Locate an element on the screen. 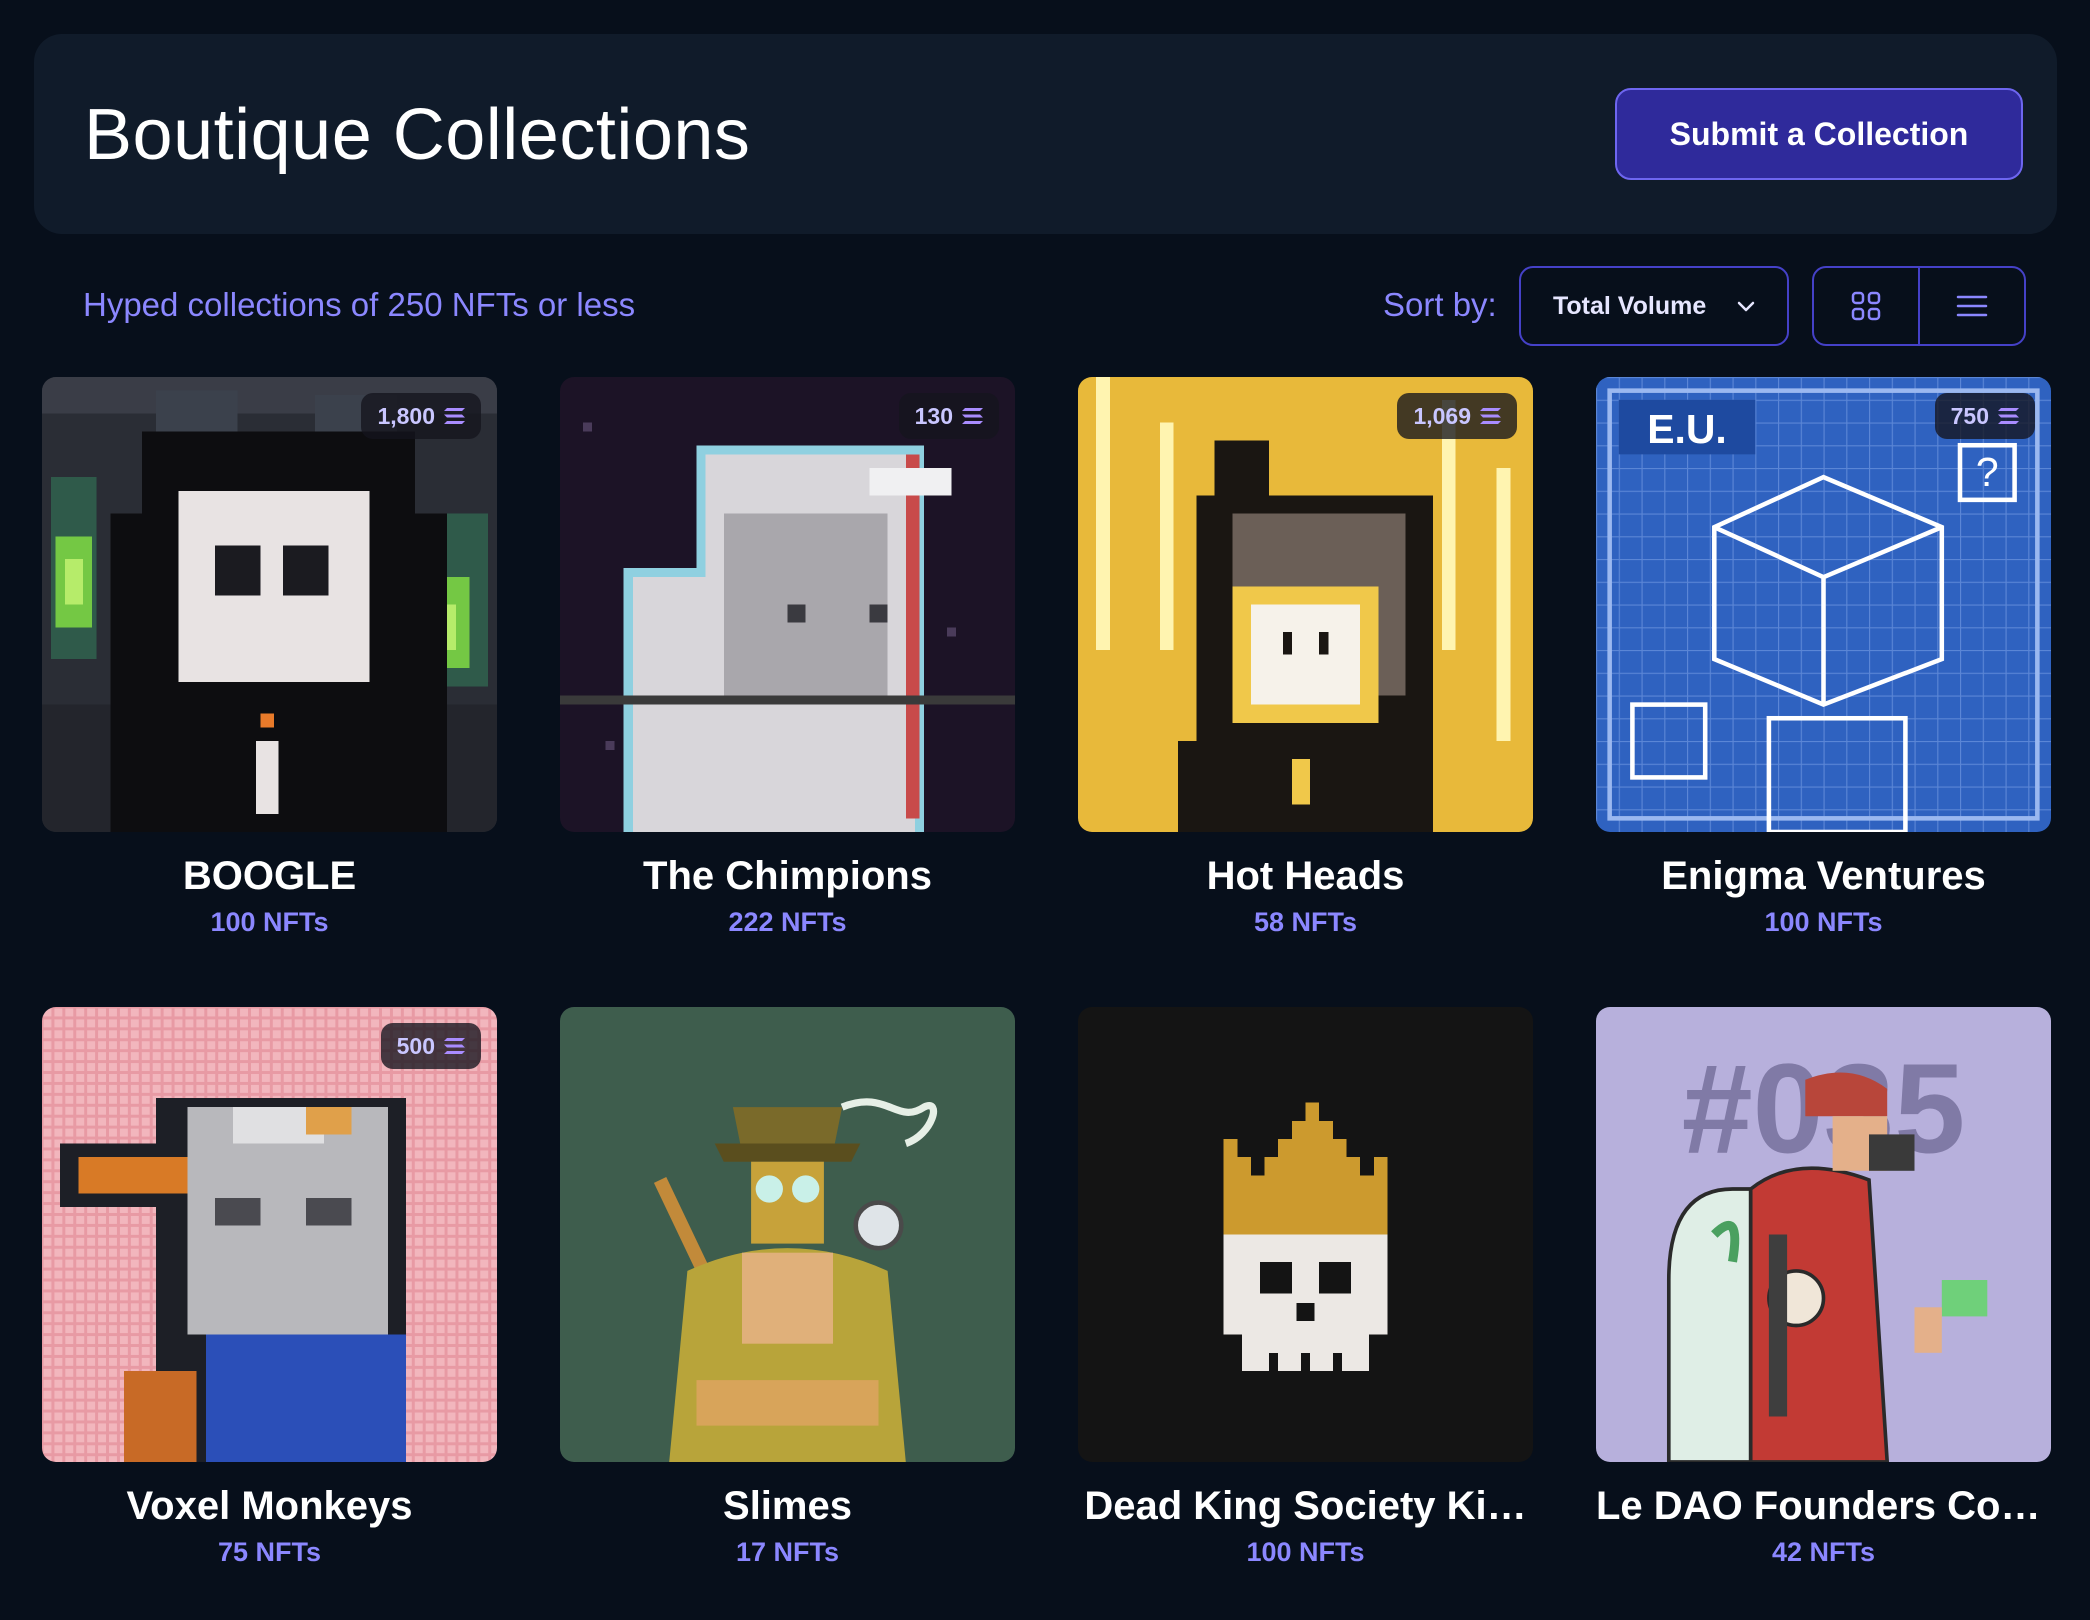  collection-name: Hot Heads is located at coordinates (1305, 876).